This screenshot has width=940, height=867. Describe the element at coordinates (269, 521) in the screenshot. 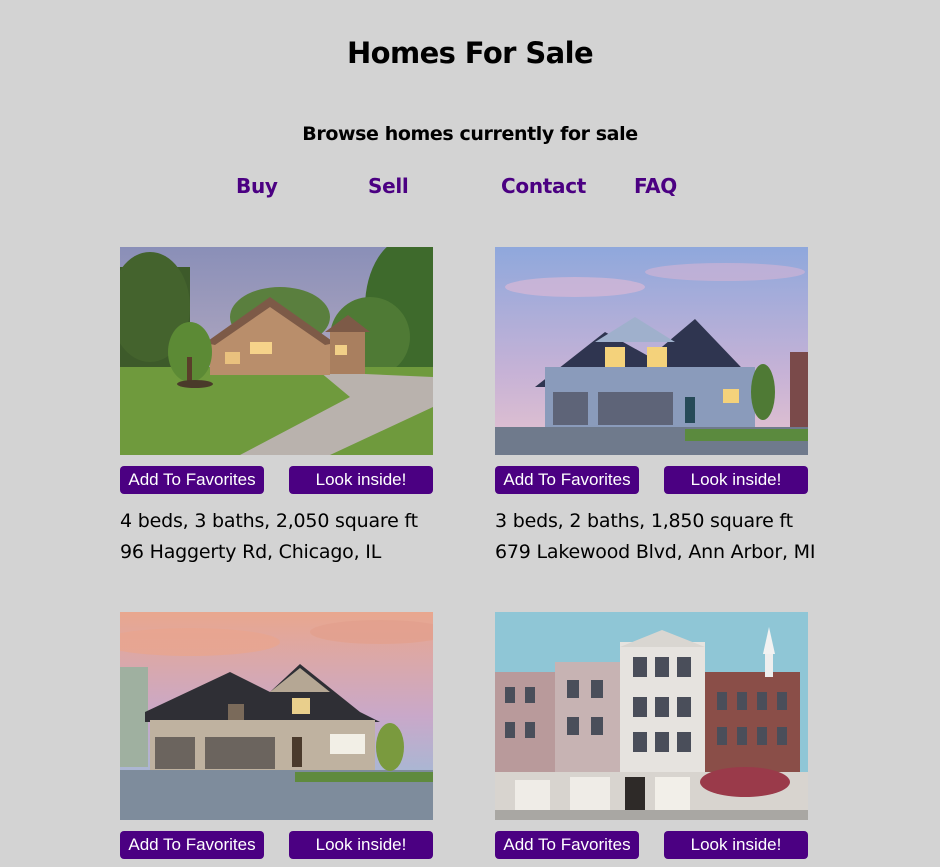

I see `listing-details: 4 beds, 3 baths, 2,050 square ft` at that location.